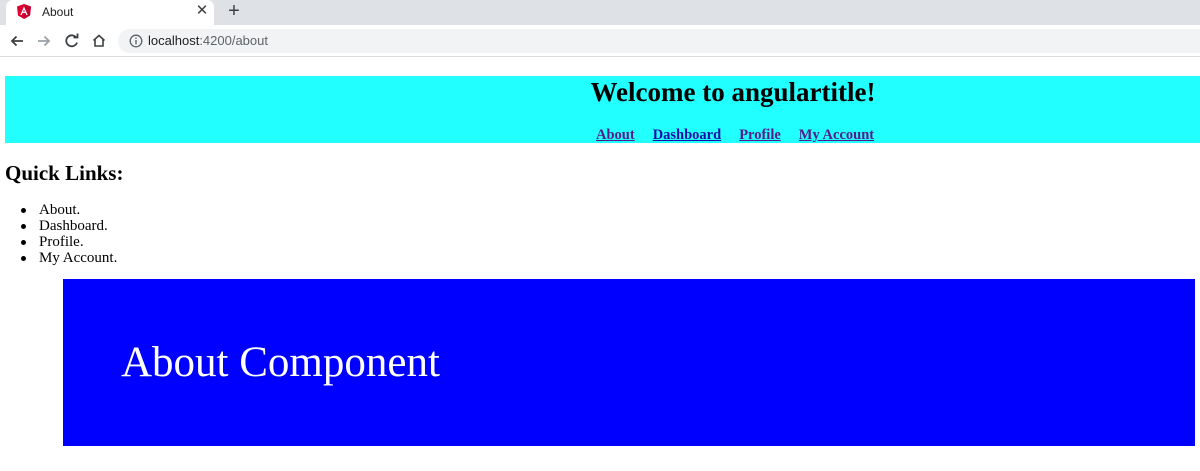  I want to click on browser-toolbar: localhost:4200/about, so click(600, 41).